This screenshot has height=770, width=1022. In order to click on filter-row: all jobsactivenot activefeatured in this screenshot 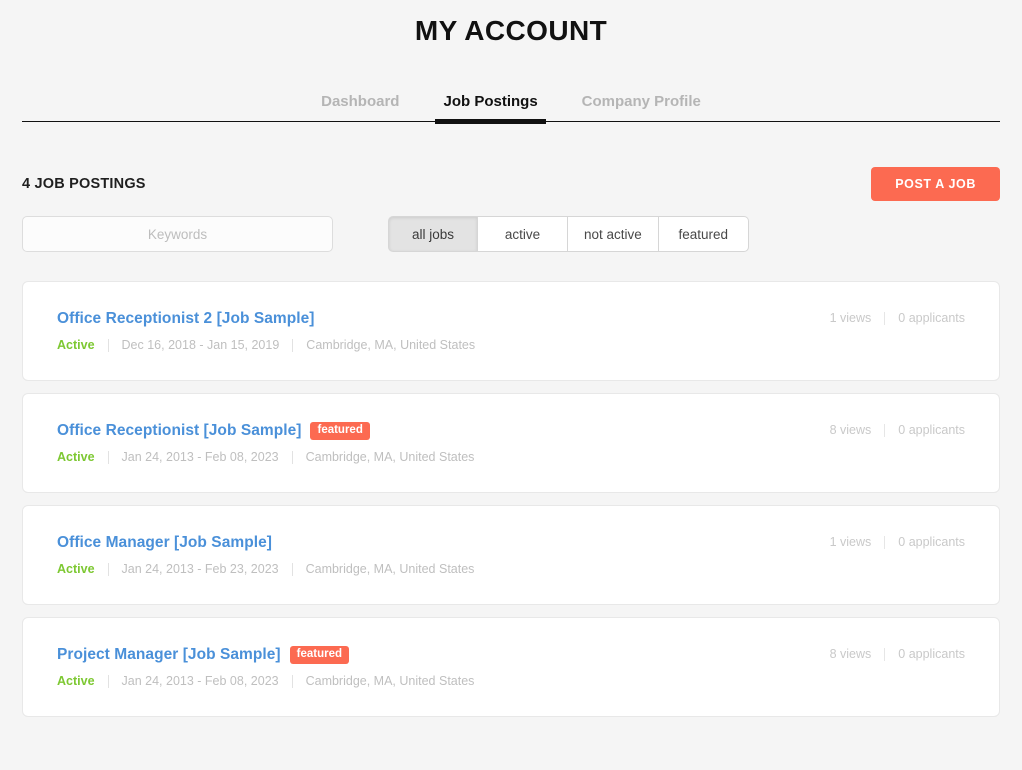, I will do `click(511, 234)`.